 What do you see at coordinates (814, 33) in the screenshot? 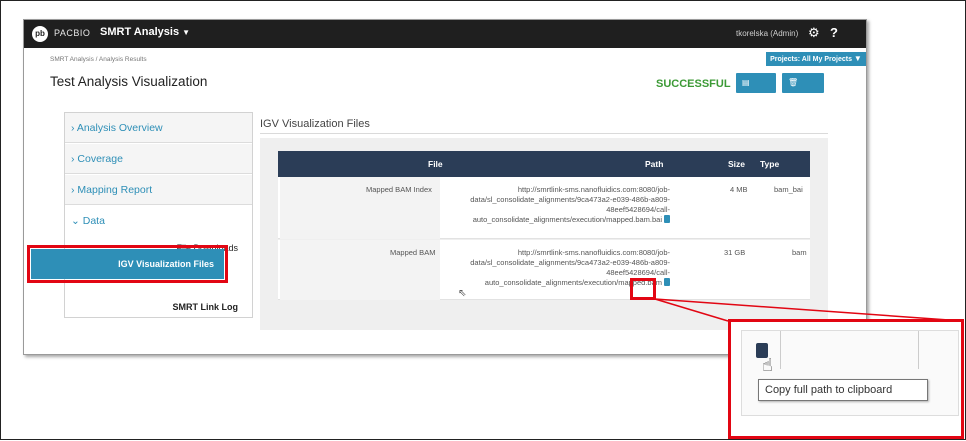
I see `gear-icon: ⚙` at bounding box center [814, 33].